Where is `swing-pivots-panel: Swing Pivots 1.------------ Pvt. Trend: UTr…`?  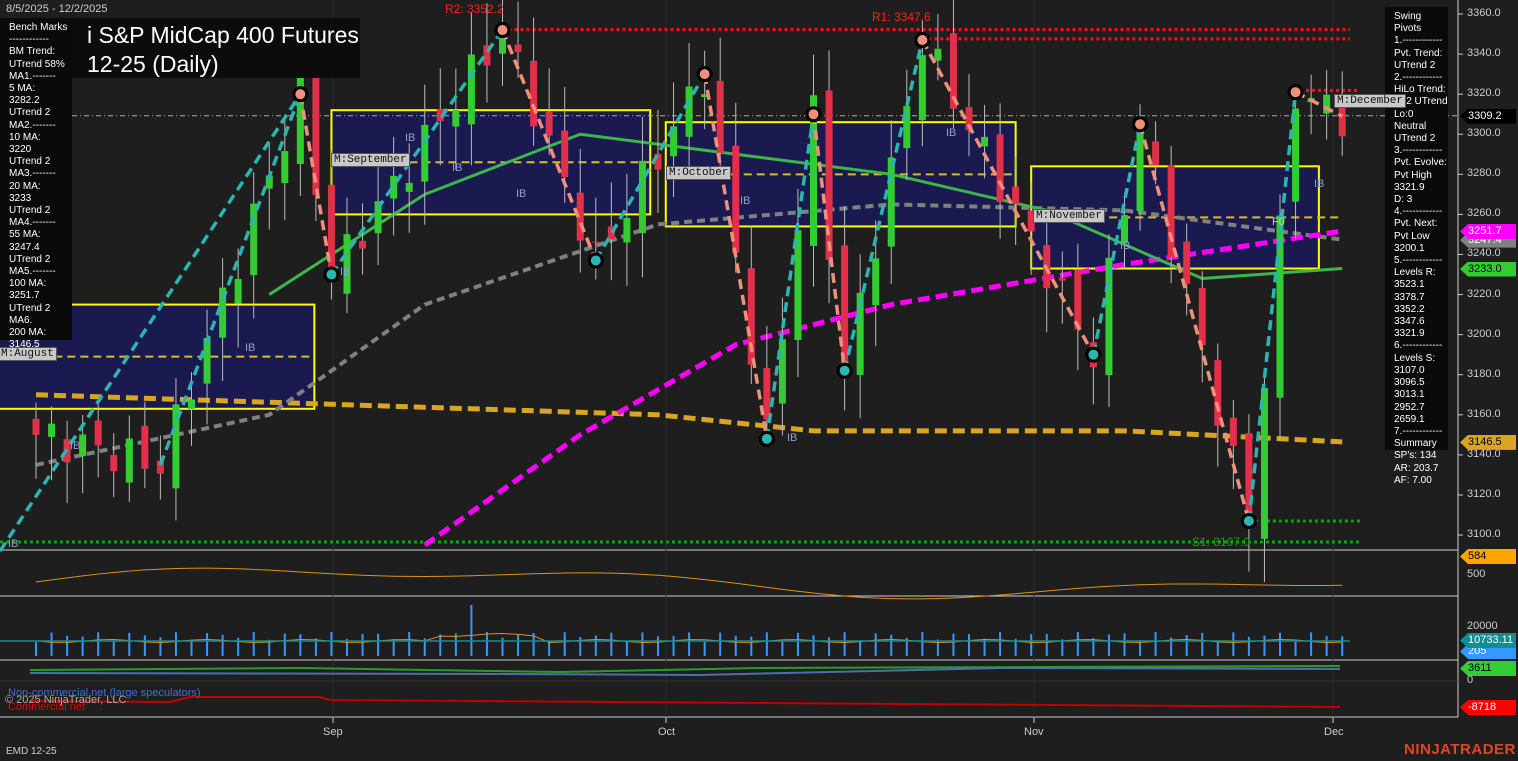
swing-pivots-panel: Swing Pivots 1.------------ Pvt. Trend: UTr… is located at coordinates (1416, 246).